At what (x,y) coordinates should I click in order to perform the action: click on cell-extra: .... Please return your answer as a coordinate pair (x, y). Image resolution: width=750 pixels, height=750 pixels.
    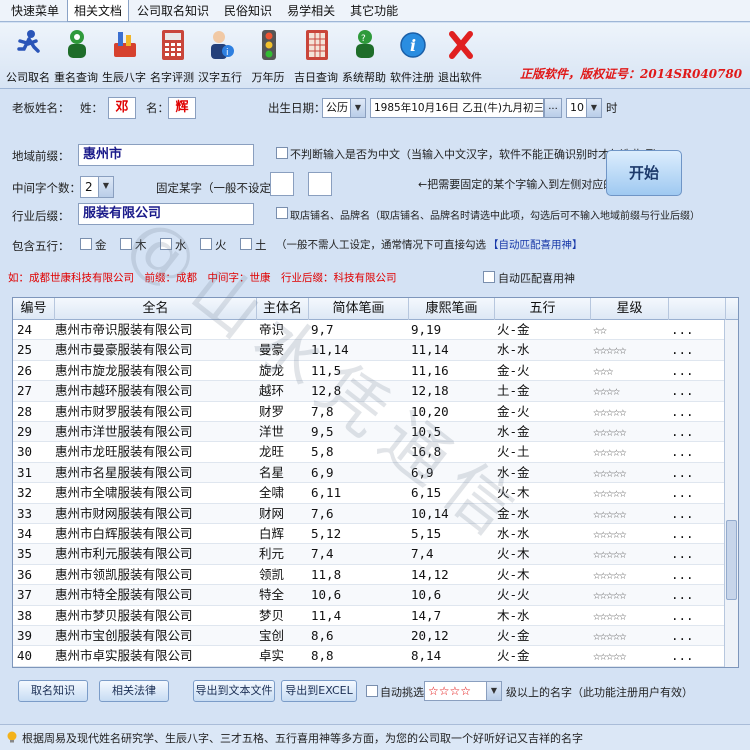
    Looking at the image, I should click on (682, 615).